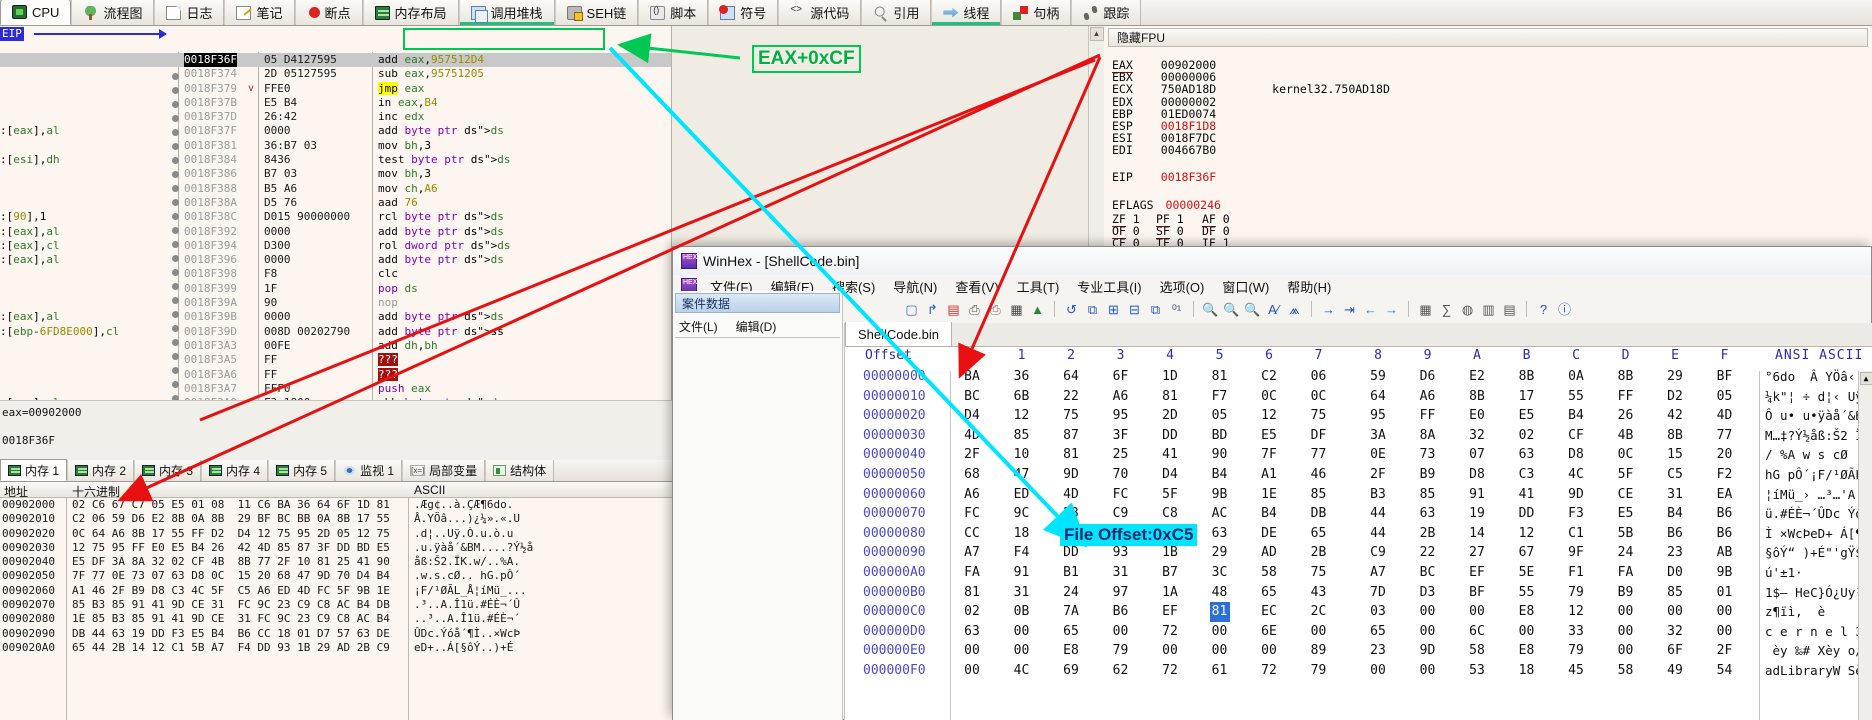  Describe the element at coordinates (1121, 593) in the screenshot. I see `hex-byte: 97` at that location.